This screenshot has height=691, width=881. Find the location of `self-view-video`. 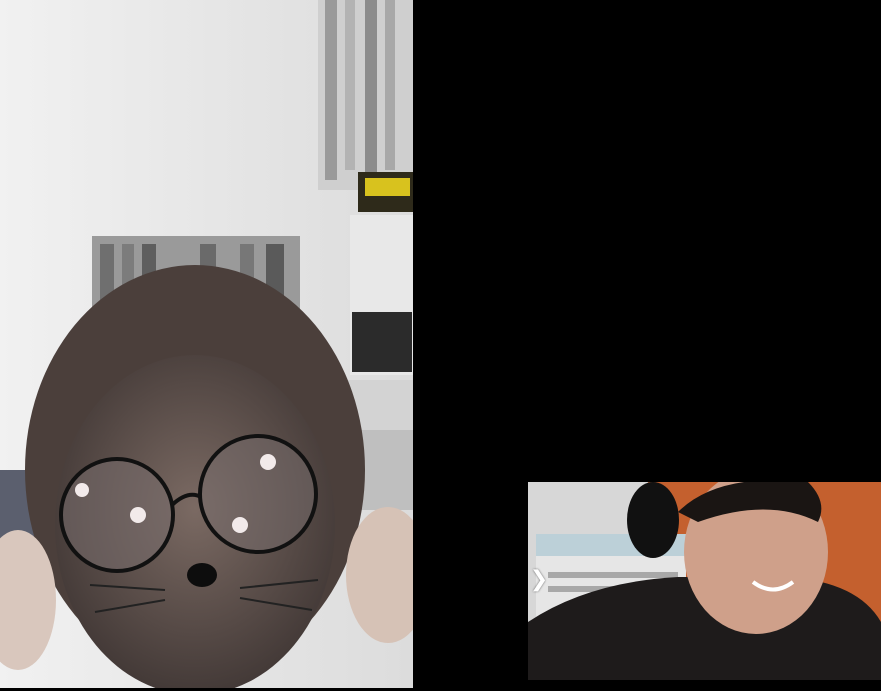

self-view-video is located at coordinates (704, 581).